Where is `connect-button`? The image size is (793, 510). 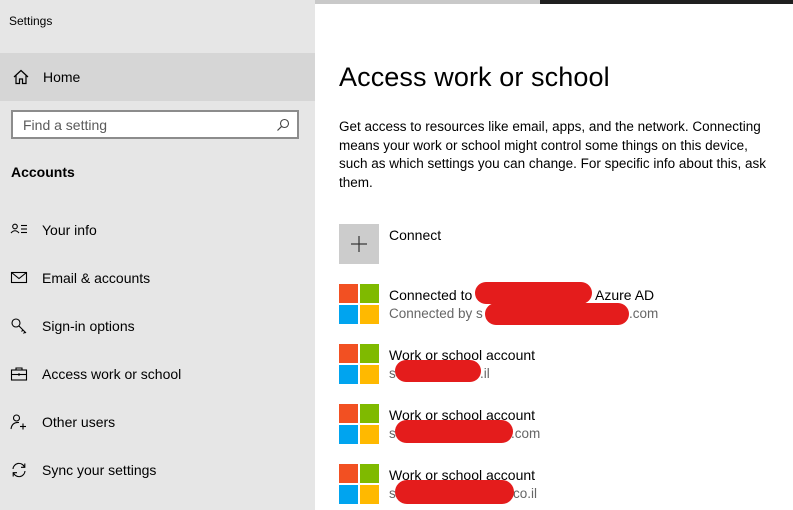
connect-button is located at coordinates (359, 244).